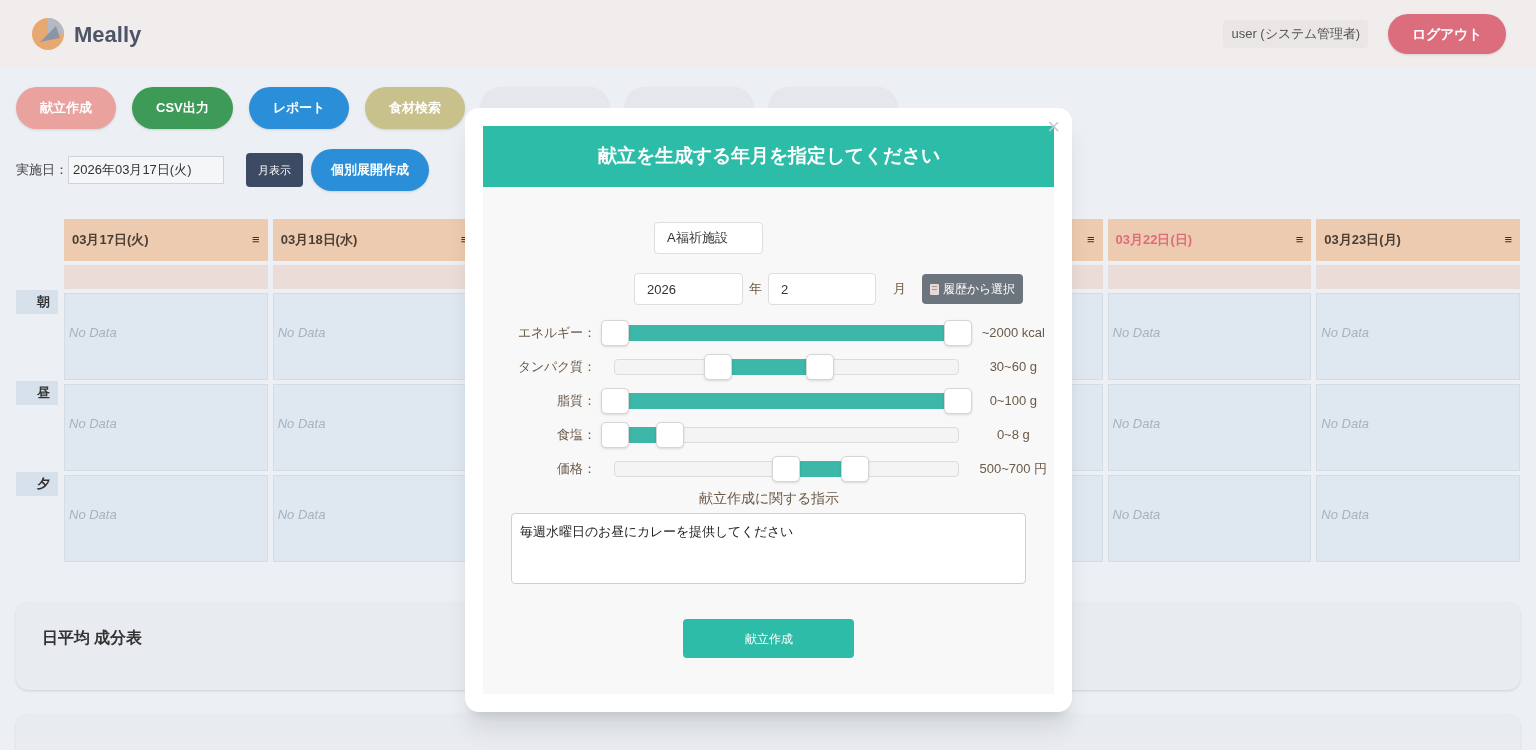 The height and width of the screenshot is (750, 1536). I want to click on month-unit: 月, so click(899, 289).